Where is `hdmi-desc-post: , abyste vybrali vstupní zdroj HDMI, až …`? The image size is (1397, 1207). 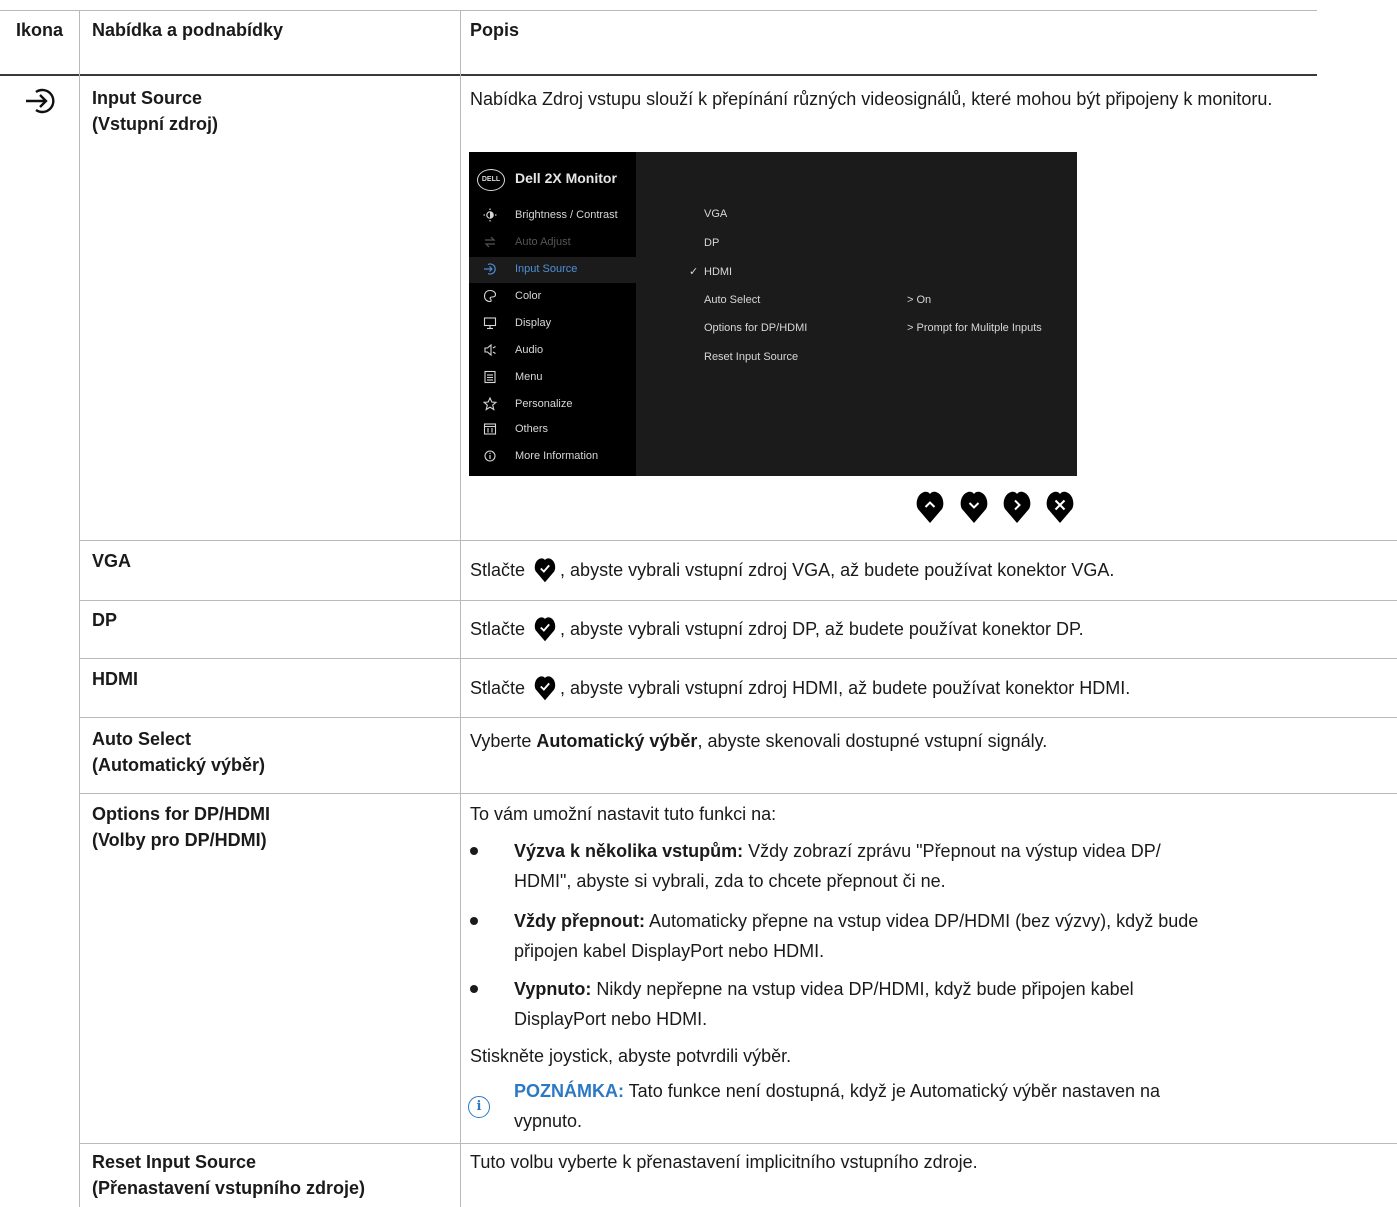 hdmi-desc-post: , abyste vybrali vstupní zdroj HDMI, až … is located at coordinates (845, 688).